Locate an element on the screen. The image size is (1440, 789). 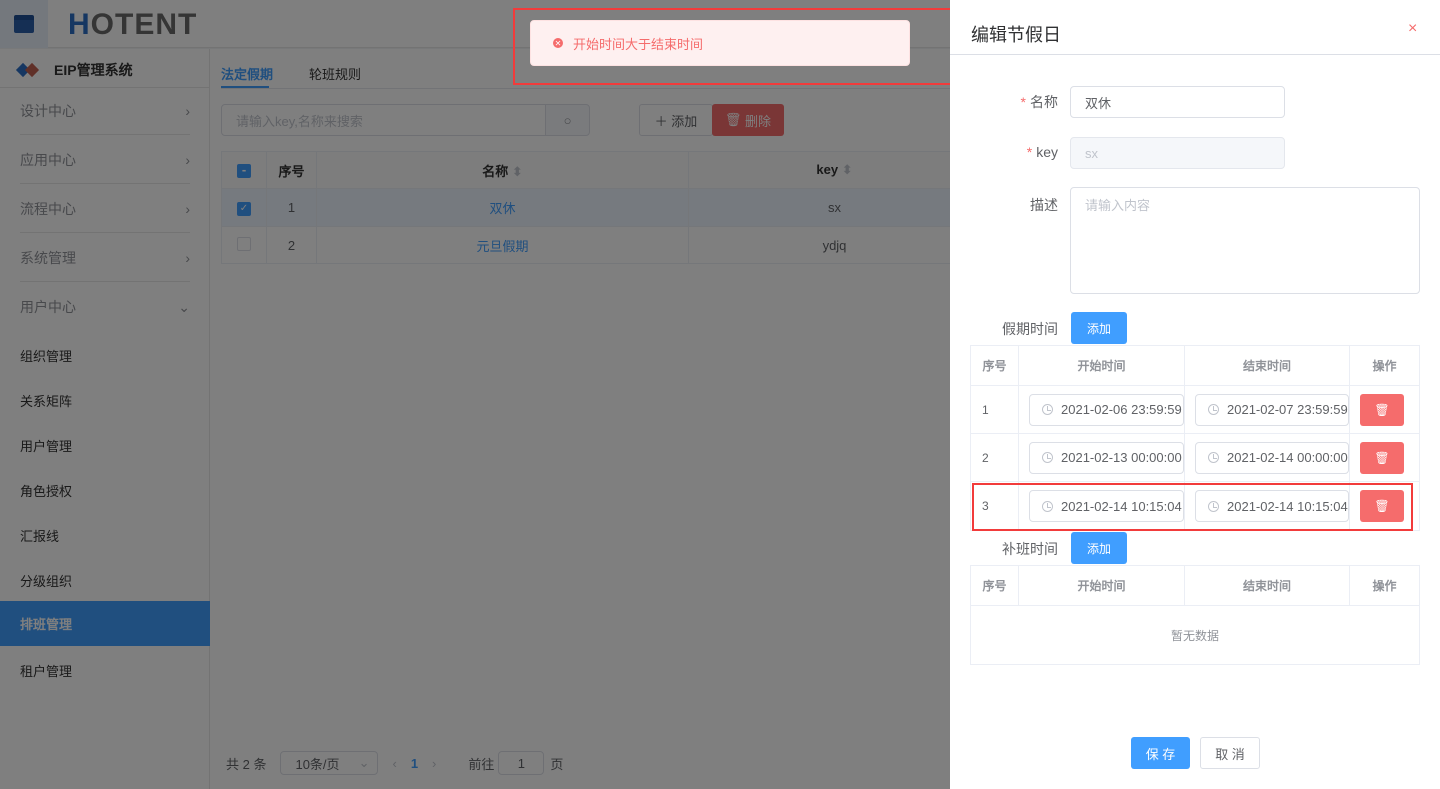
empty-text: 暂无数据 is located at coordinates (1195, 635).